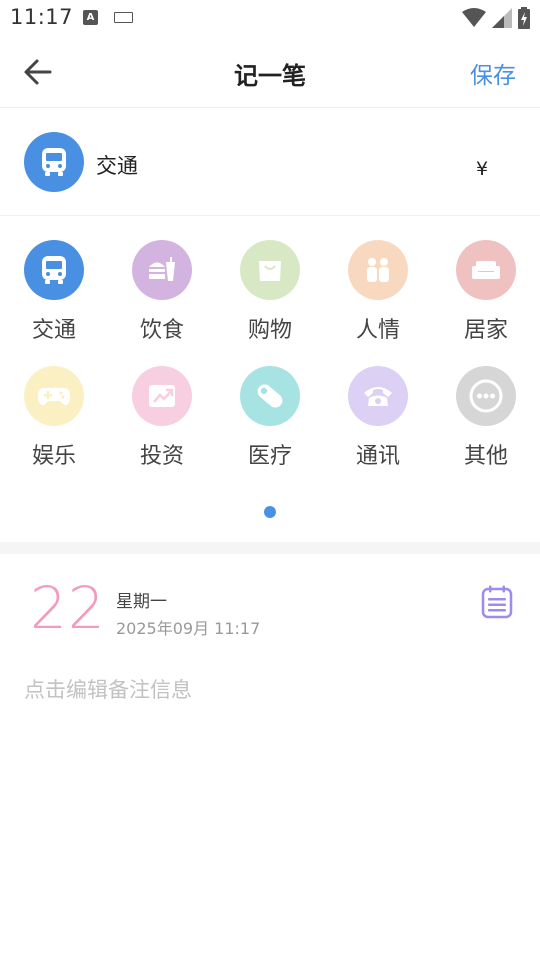  Describe the element at coordinates (42, 17) in the screenshot. I see `status-time: 11:17` at that location.